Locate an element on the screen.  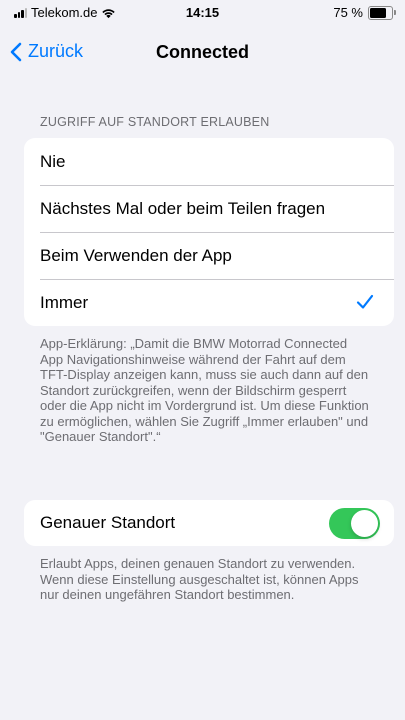
checkmark-icon is located at coordinates (365, 301).